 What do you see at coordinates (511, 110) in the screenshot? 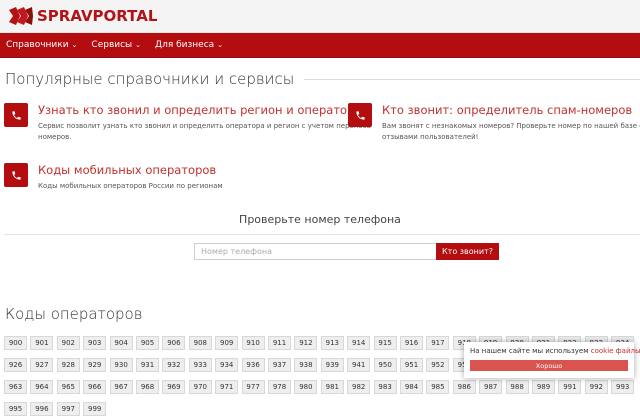
I see `card-spam-detector-link: Кто звонит: определитель спам-номеров` at bounding box center [511, 110].